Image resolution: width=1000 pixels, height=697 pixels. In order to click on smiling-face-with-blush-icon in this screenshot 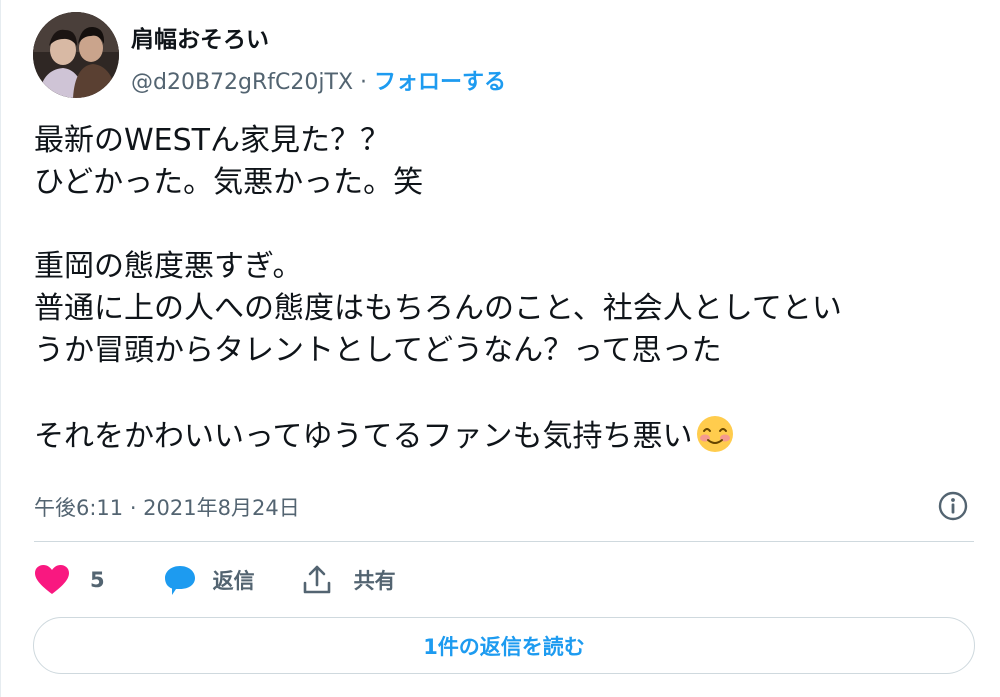, I will do `click(715, 434)`.